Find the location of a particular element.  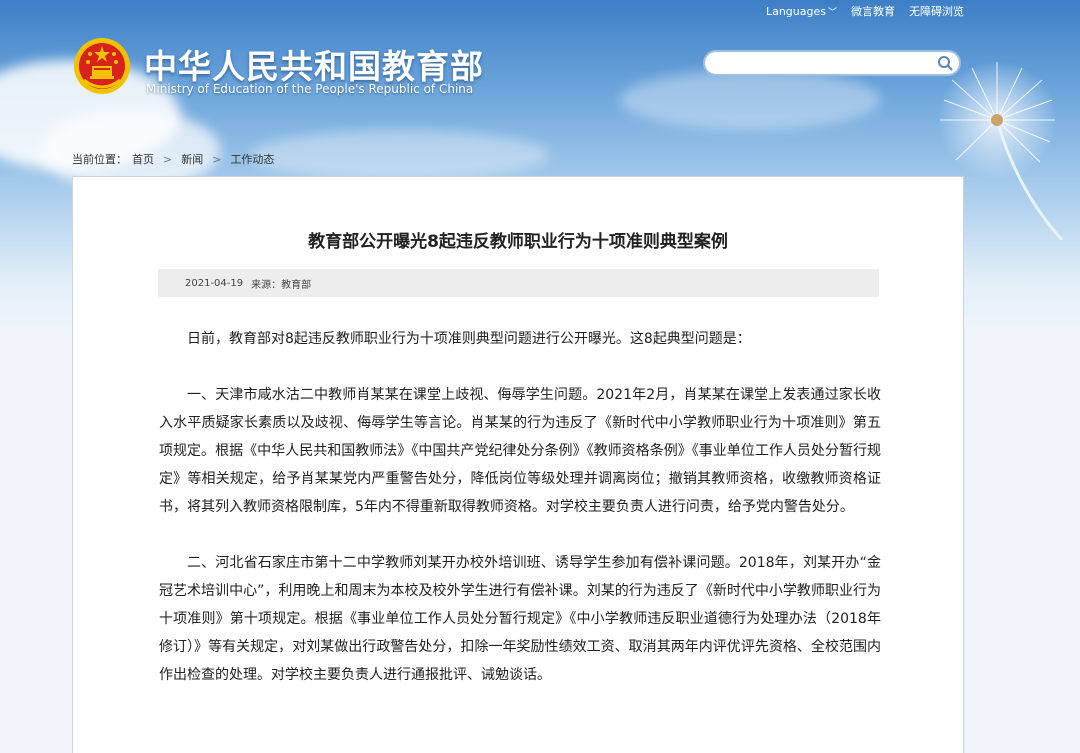

breadcrumb-home: 首页 is located at coordinates (143, 159).